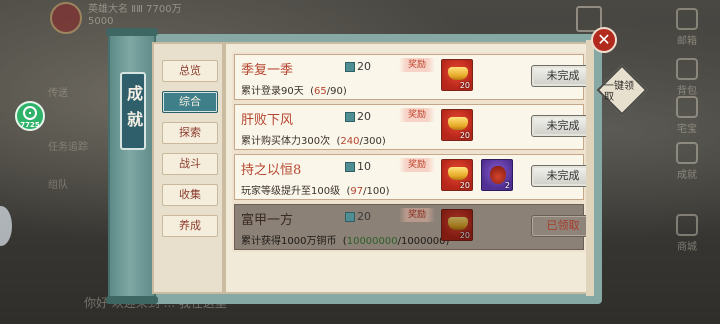 This screenshot has height=324, width=720. I want to click on clock-icon, so click(30, 113).